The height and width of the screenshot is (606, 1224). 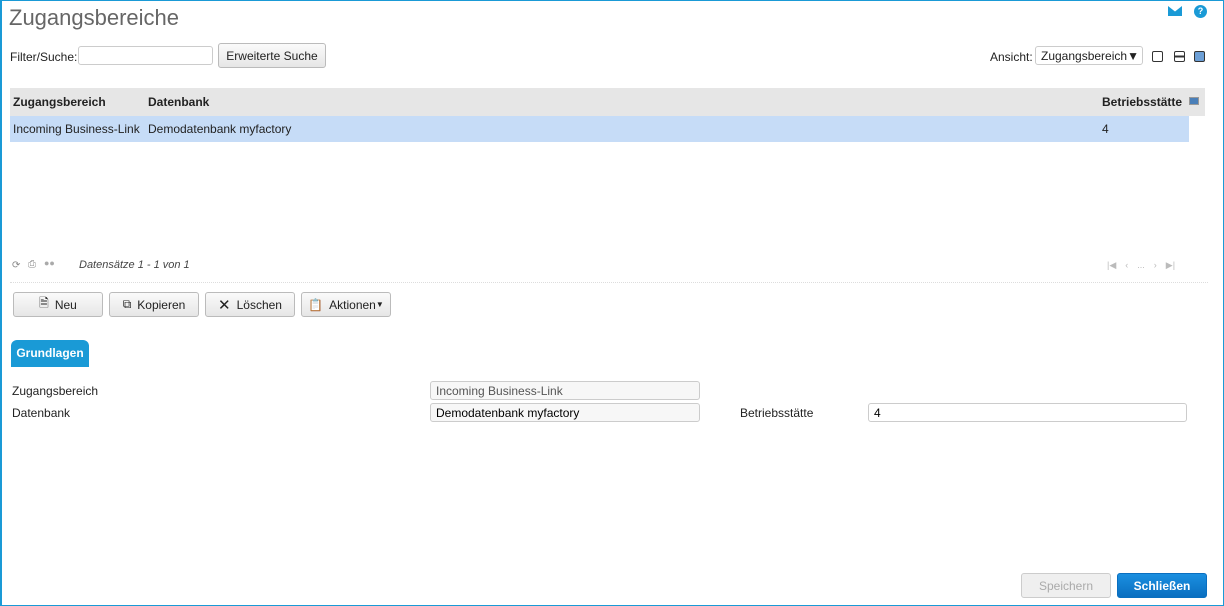 I want to click on copy-button: ⧉ Kopieren, so click(x=154, y=304).